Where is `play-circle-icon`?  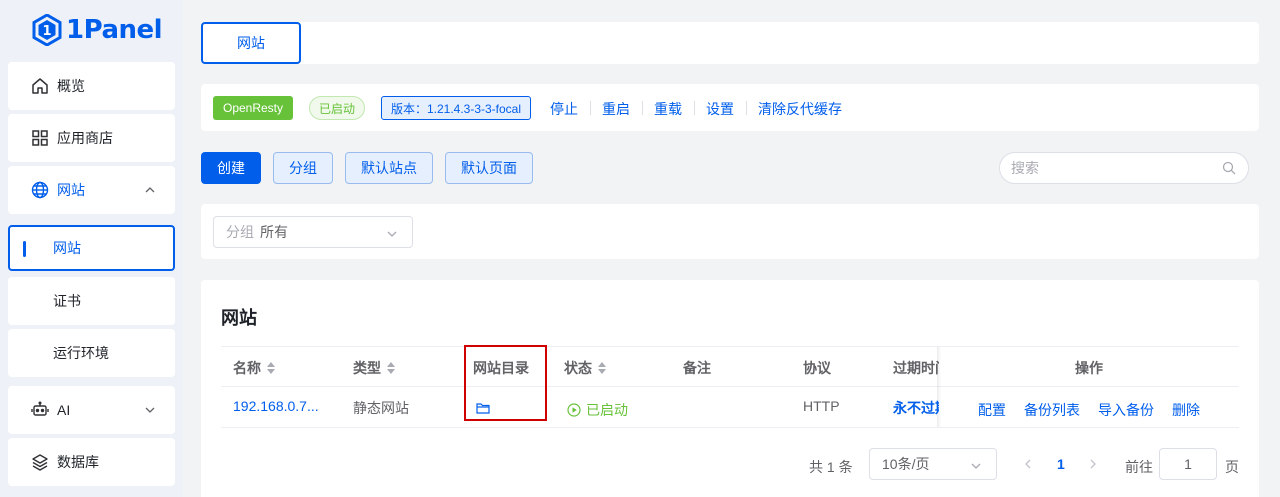
play-circle-icon is located at coordinates (574, 410).